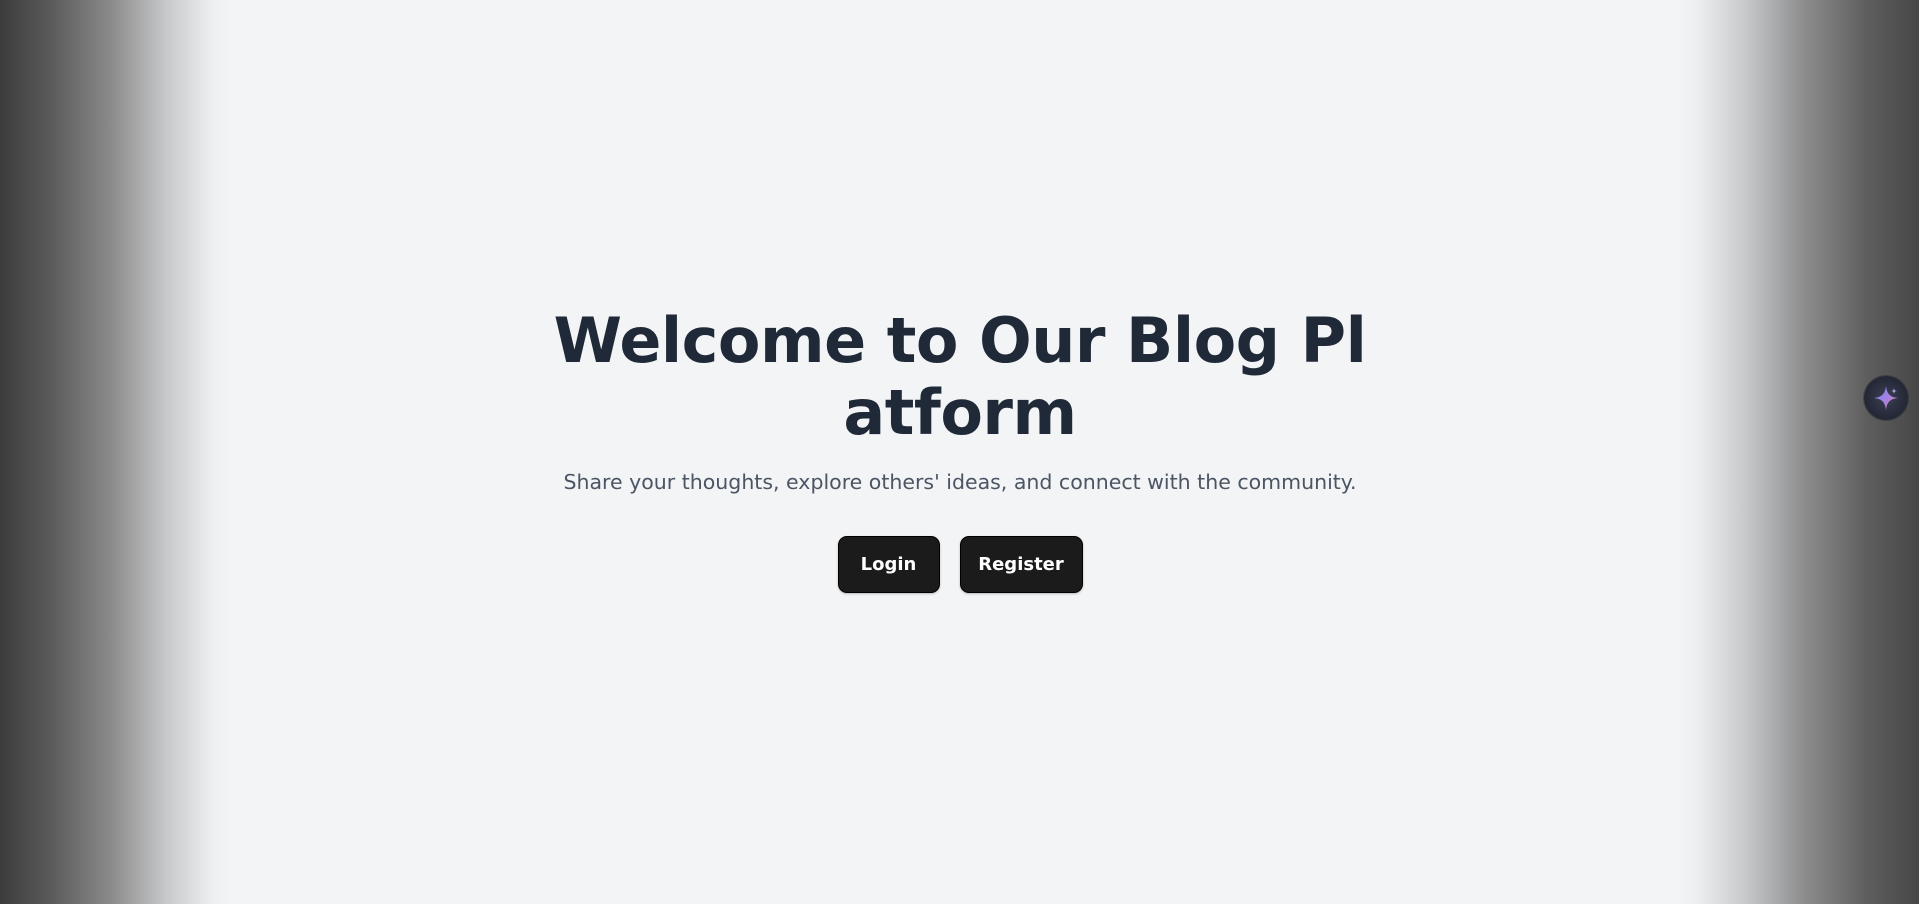 The width and height of the screenshot is (1919, 904). What do you see at coordinates (960, 376) in the screenshot?
I see `hero-title: Welcome to Our Blog Platform` at bounding box center [960, 376].